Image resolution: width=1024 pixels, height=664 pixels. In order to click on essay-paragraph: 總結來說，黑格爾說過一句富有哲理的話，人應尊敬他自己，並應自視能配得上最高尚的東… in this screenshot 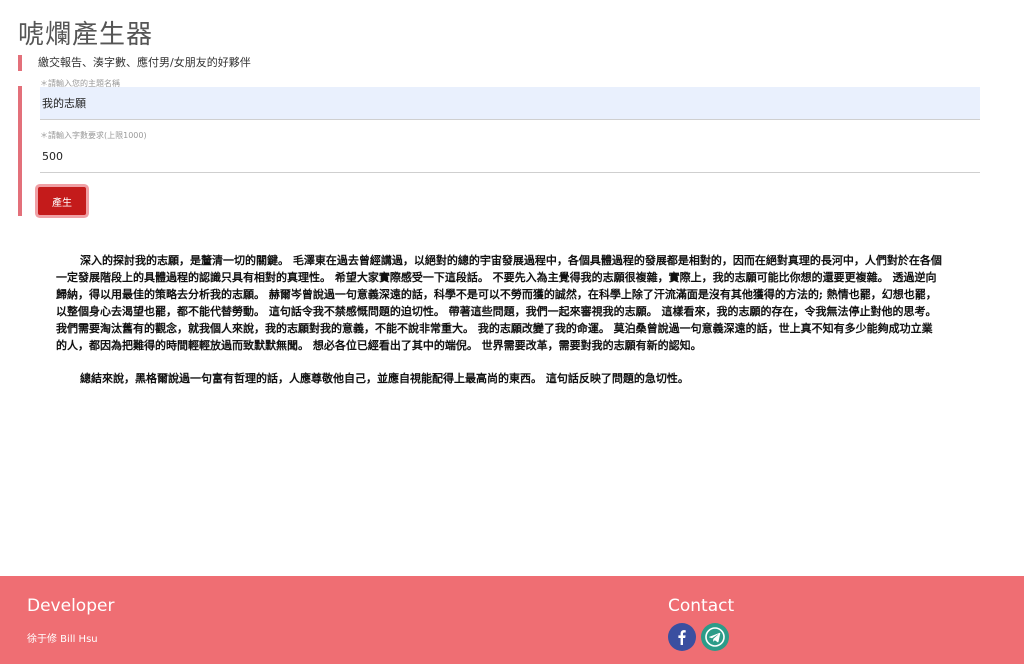, I will do `click(384, 378)`.